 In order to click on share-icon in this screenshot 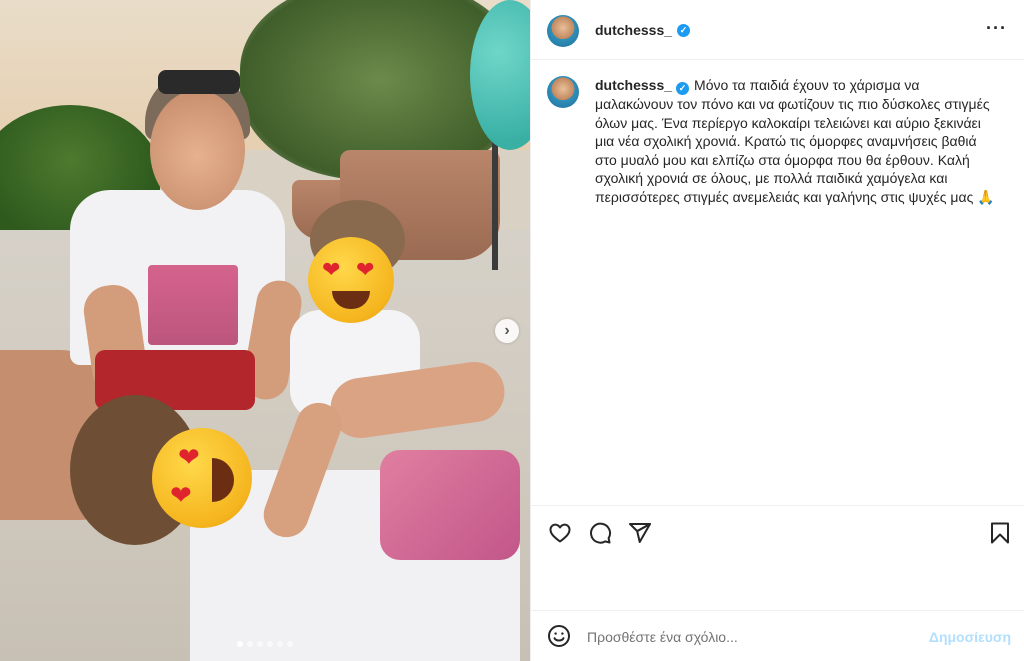, I will do `click(640, 533)`.